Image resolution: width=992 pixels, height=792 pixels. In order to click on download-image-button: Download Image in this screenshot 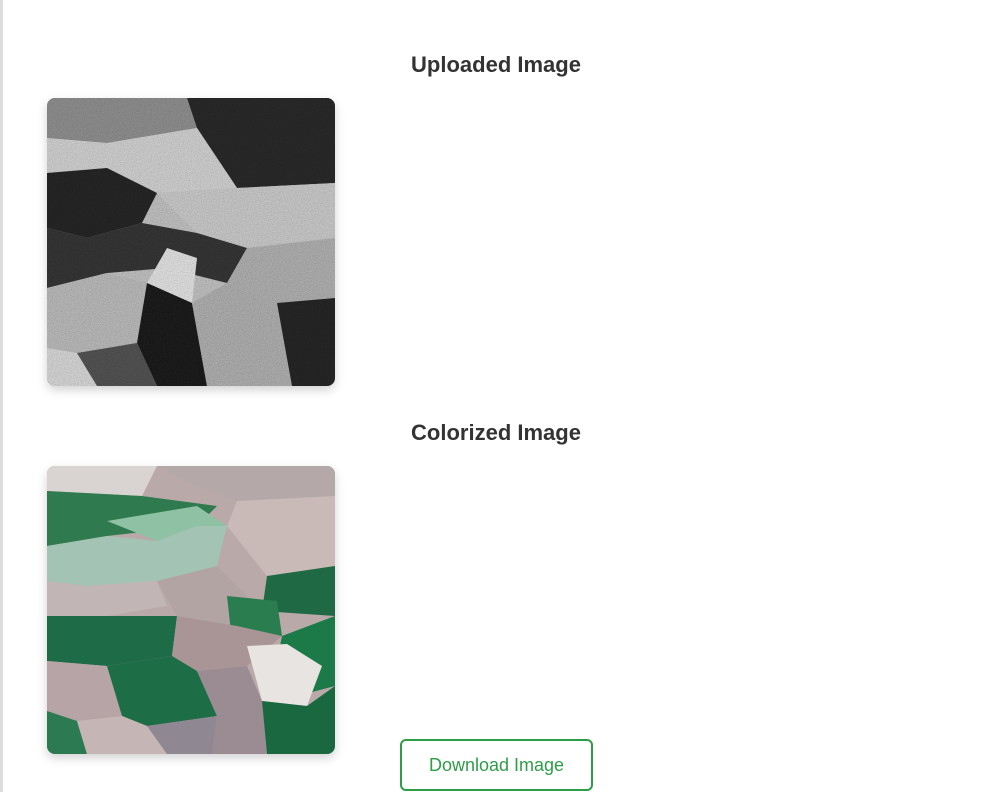, I will do `click(496, 765)`.